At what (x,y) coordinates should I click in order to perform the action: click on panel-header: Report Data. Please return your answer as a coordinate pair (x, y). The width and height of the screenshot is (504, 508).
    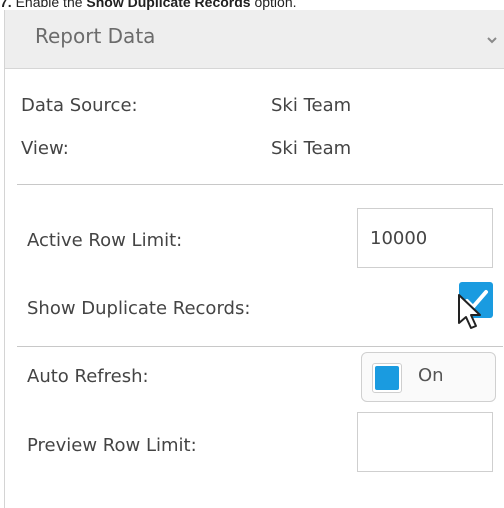
    Looking at the image, I should click on (254, 39).